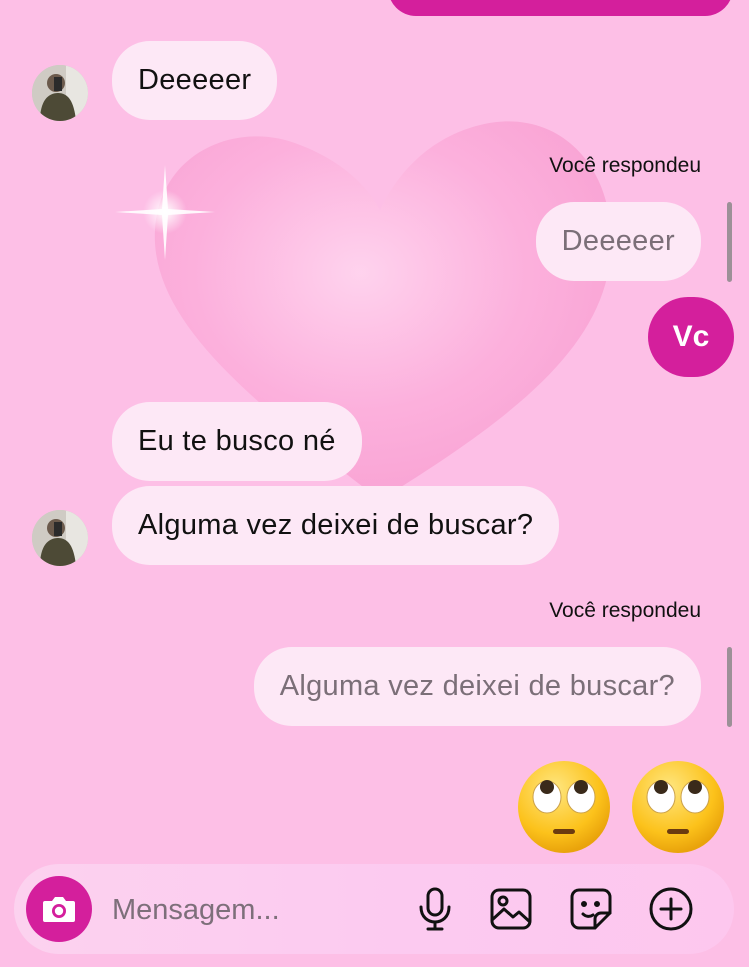 The width and height of the screenshot is (749, 967). I want to click on microphone-button, so click(435, 909).